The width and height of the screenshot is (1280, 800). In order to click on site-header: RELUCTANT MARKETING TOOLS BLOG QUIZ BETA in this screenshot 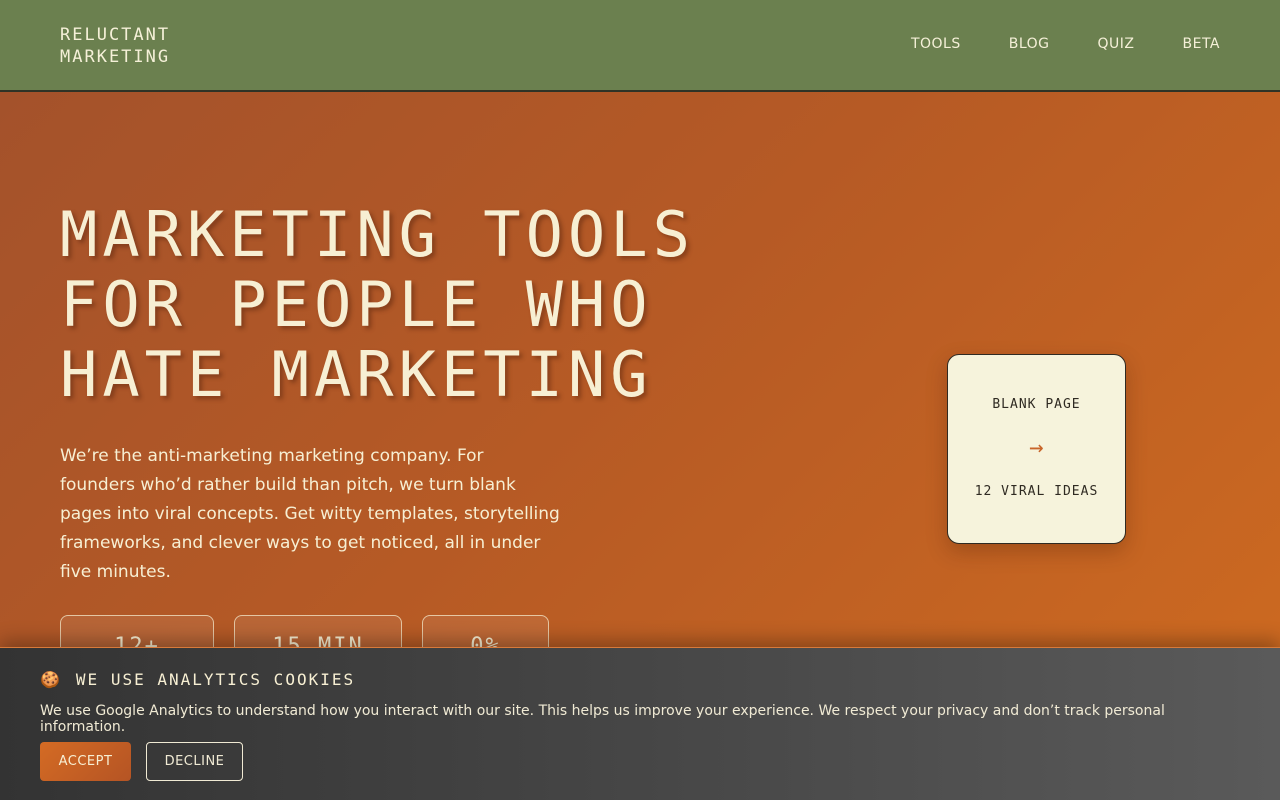, I will do `click(640, 46)`.